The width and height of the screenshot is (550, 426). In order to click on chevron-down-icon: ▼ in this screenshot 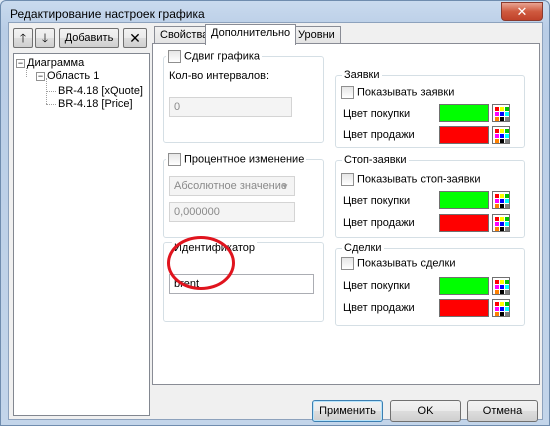, I will do `click(285, 186)`.